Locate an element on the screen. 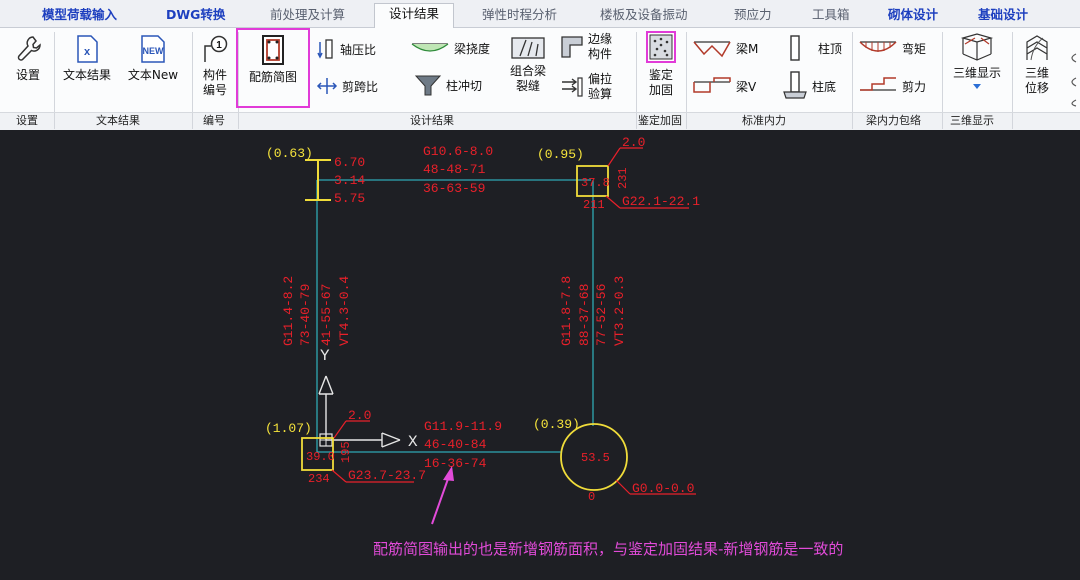  group-label-settings: 设置 is located at coordinates (27, 120).